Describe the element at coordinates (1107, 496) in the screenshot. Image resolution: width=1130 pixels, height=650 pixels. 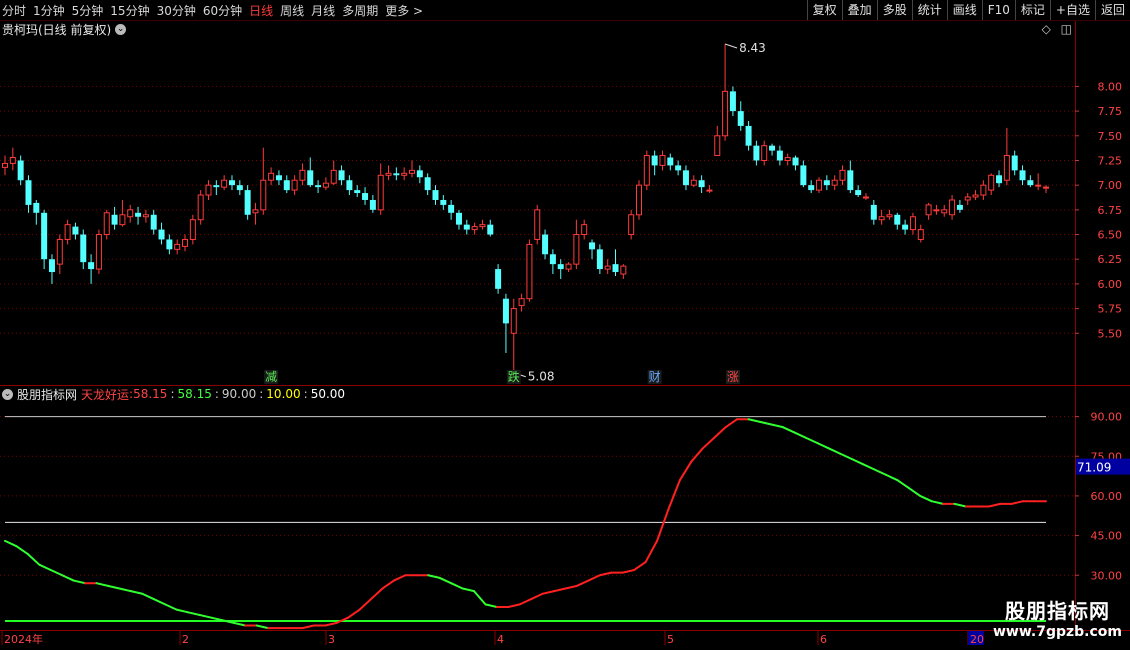
I see `indicator-tick-label: 60.00` at that location.